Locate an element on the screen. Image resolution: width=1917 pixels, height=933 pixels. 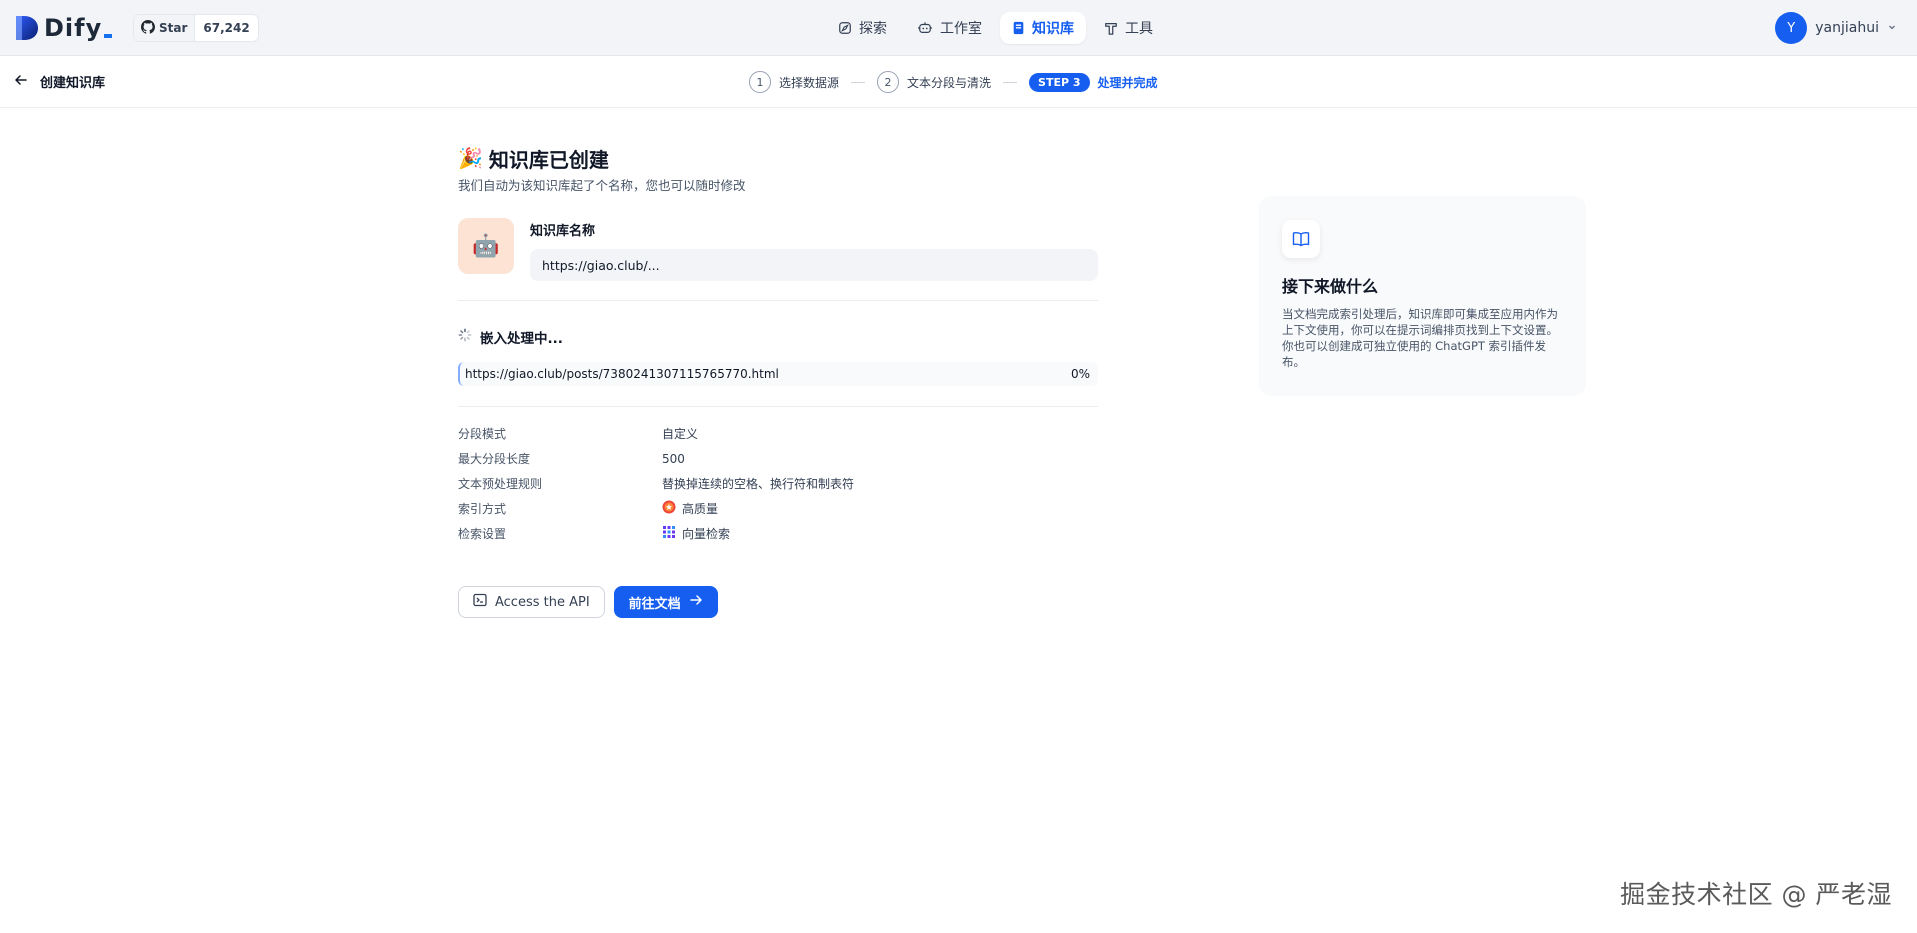
rule-key: 文本预处理规则 is located at coordinates (500, 484).